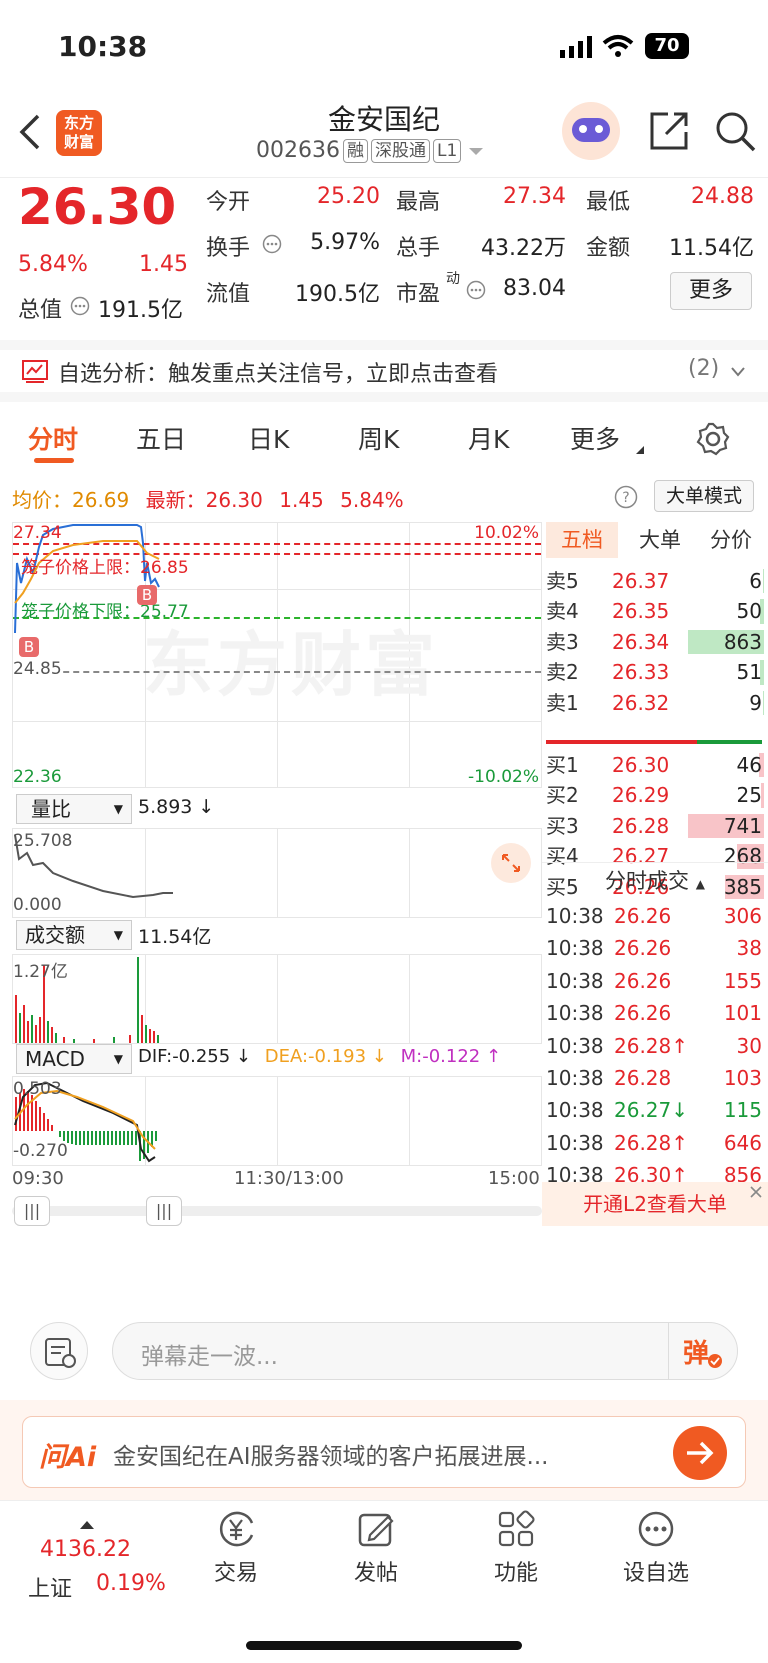 Image resolution: width=768 pixels, height=1663 pixels. Describe the element at coordinates (742, 1110) in the screenshot. I see `tick-volume: 115` at that location.